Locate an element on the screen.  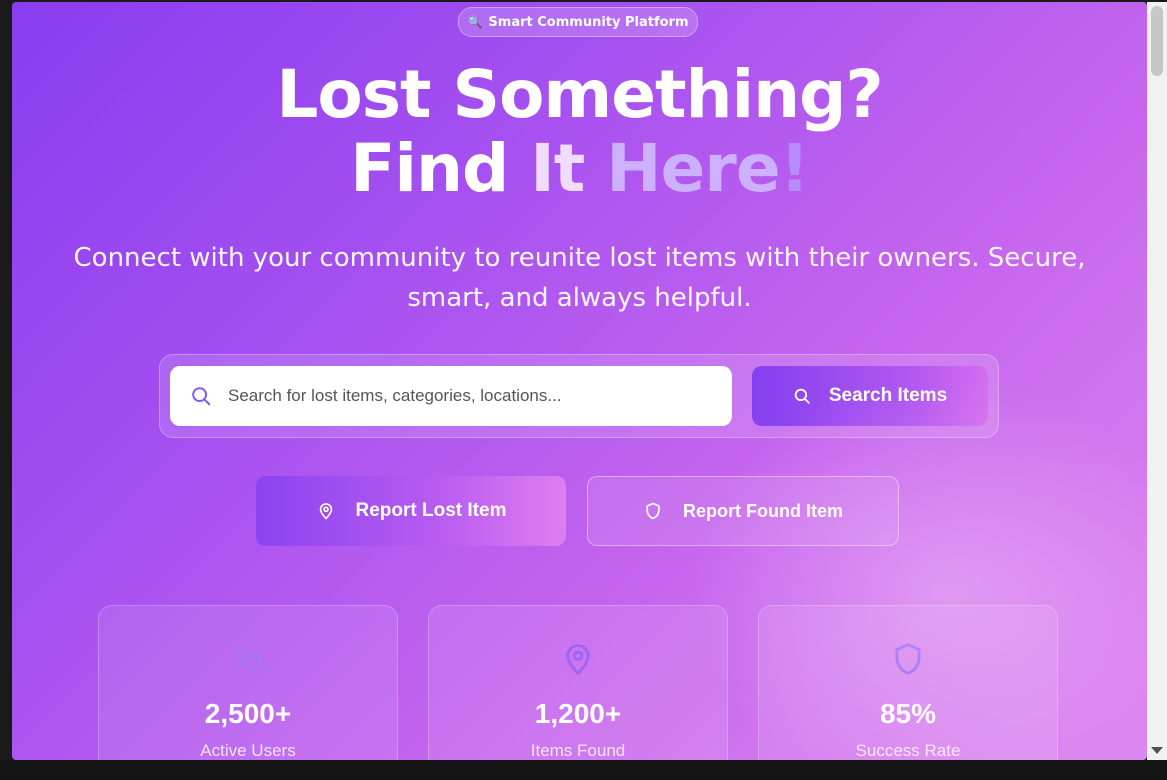
hero-title-line2: Find It Here! is located at coordinates (579, 169).